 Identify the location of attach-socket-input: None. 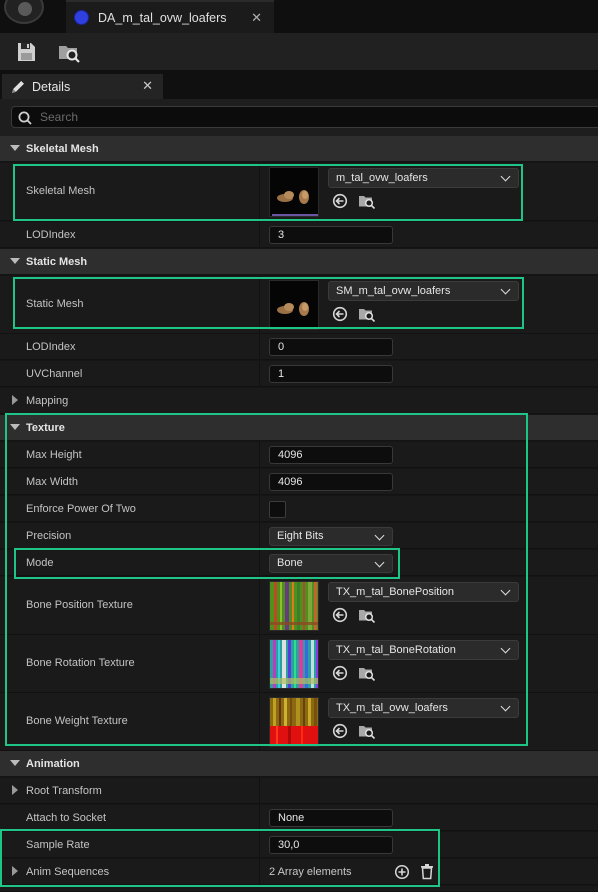
(331, 818).